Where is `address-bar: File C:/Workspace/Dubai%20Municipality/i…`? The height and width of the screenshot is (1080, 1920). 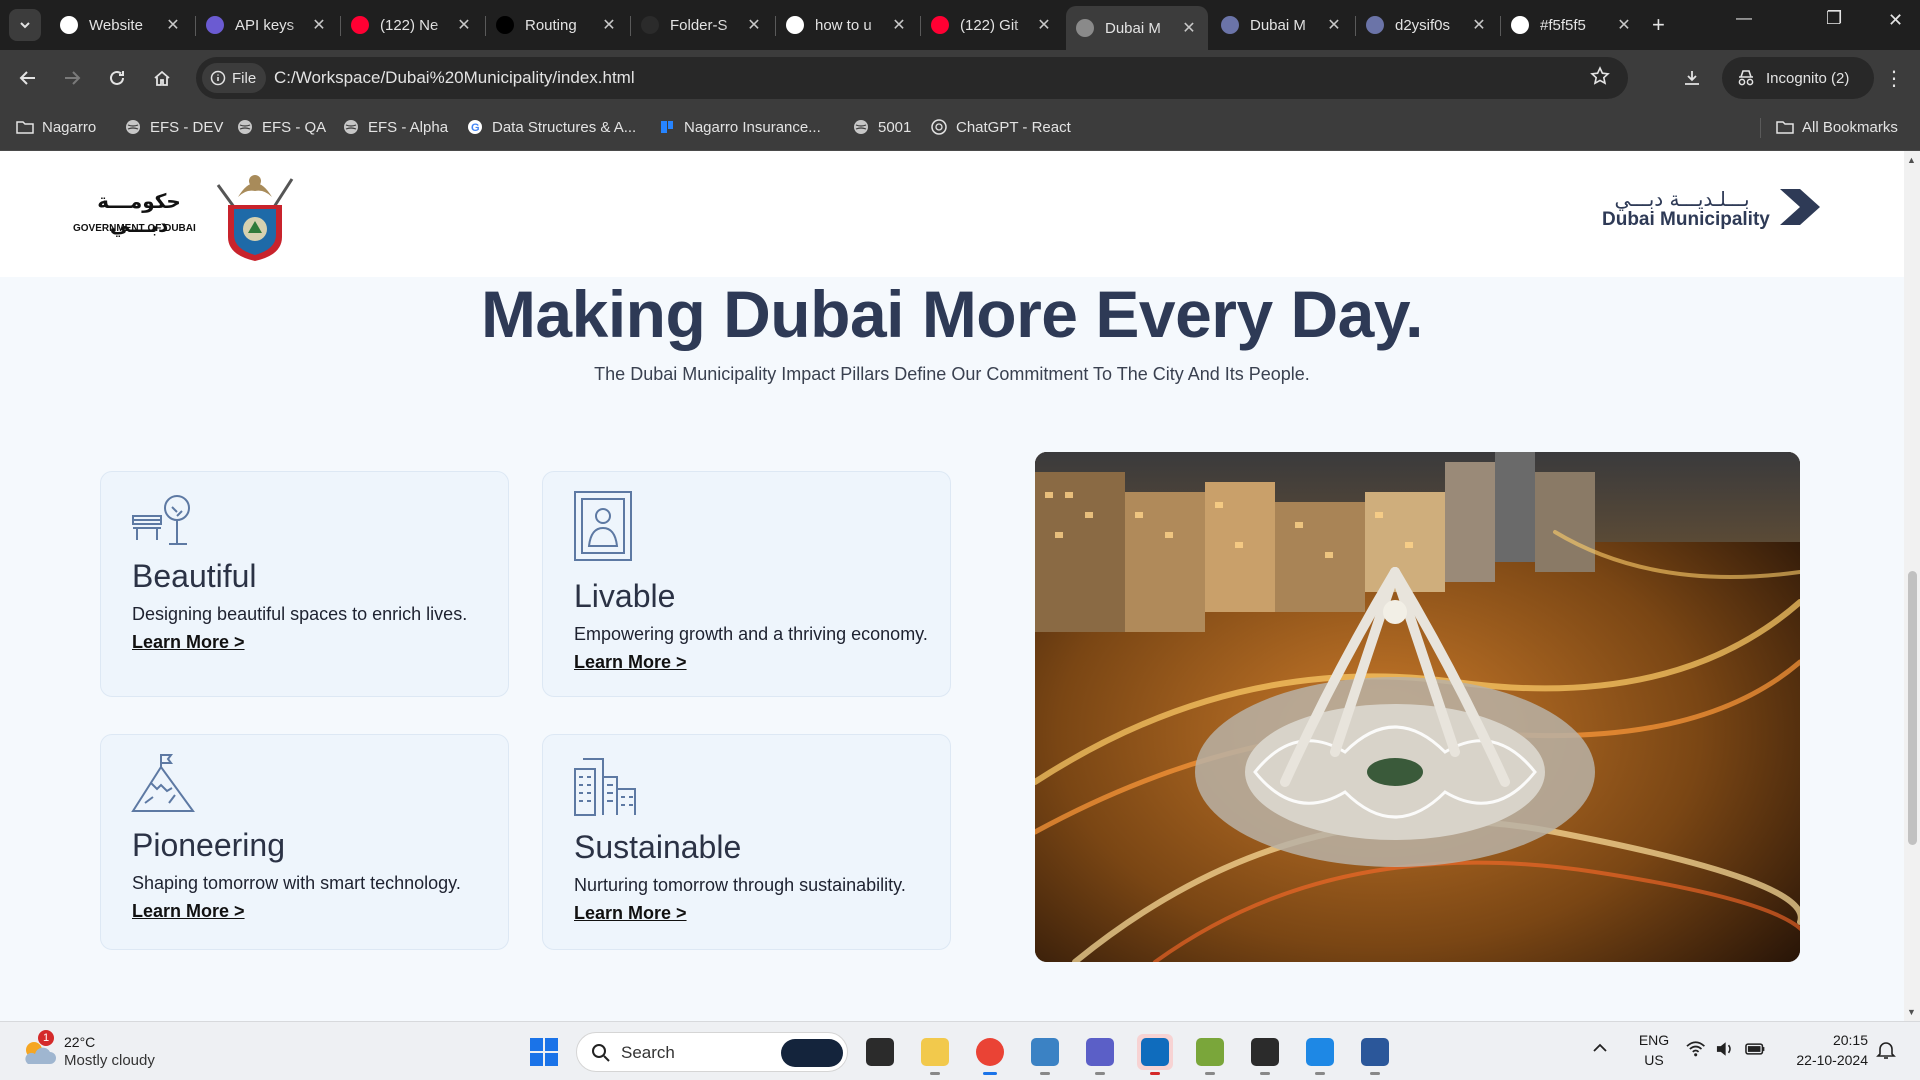
address-bar: File C:/Workspace/Dubai%20Municipality/i… is located at coordinates (912, 78).